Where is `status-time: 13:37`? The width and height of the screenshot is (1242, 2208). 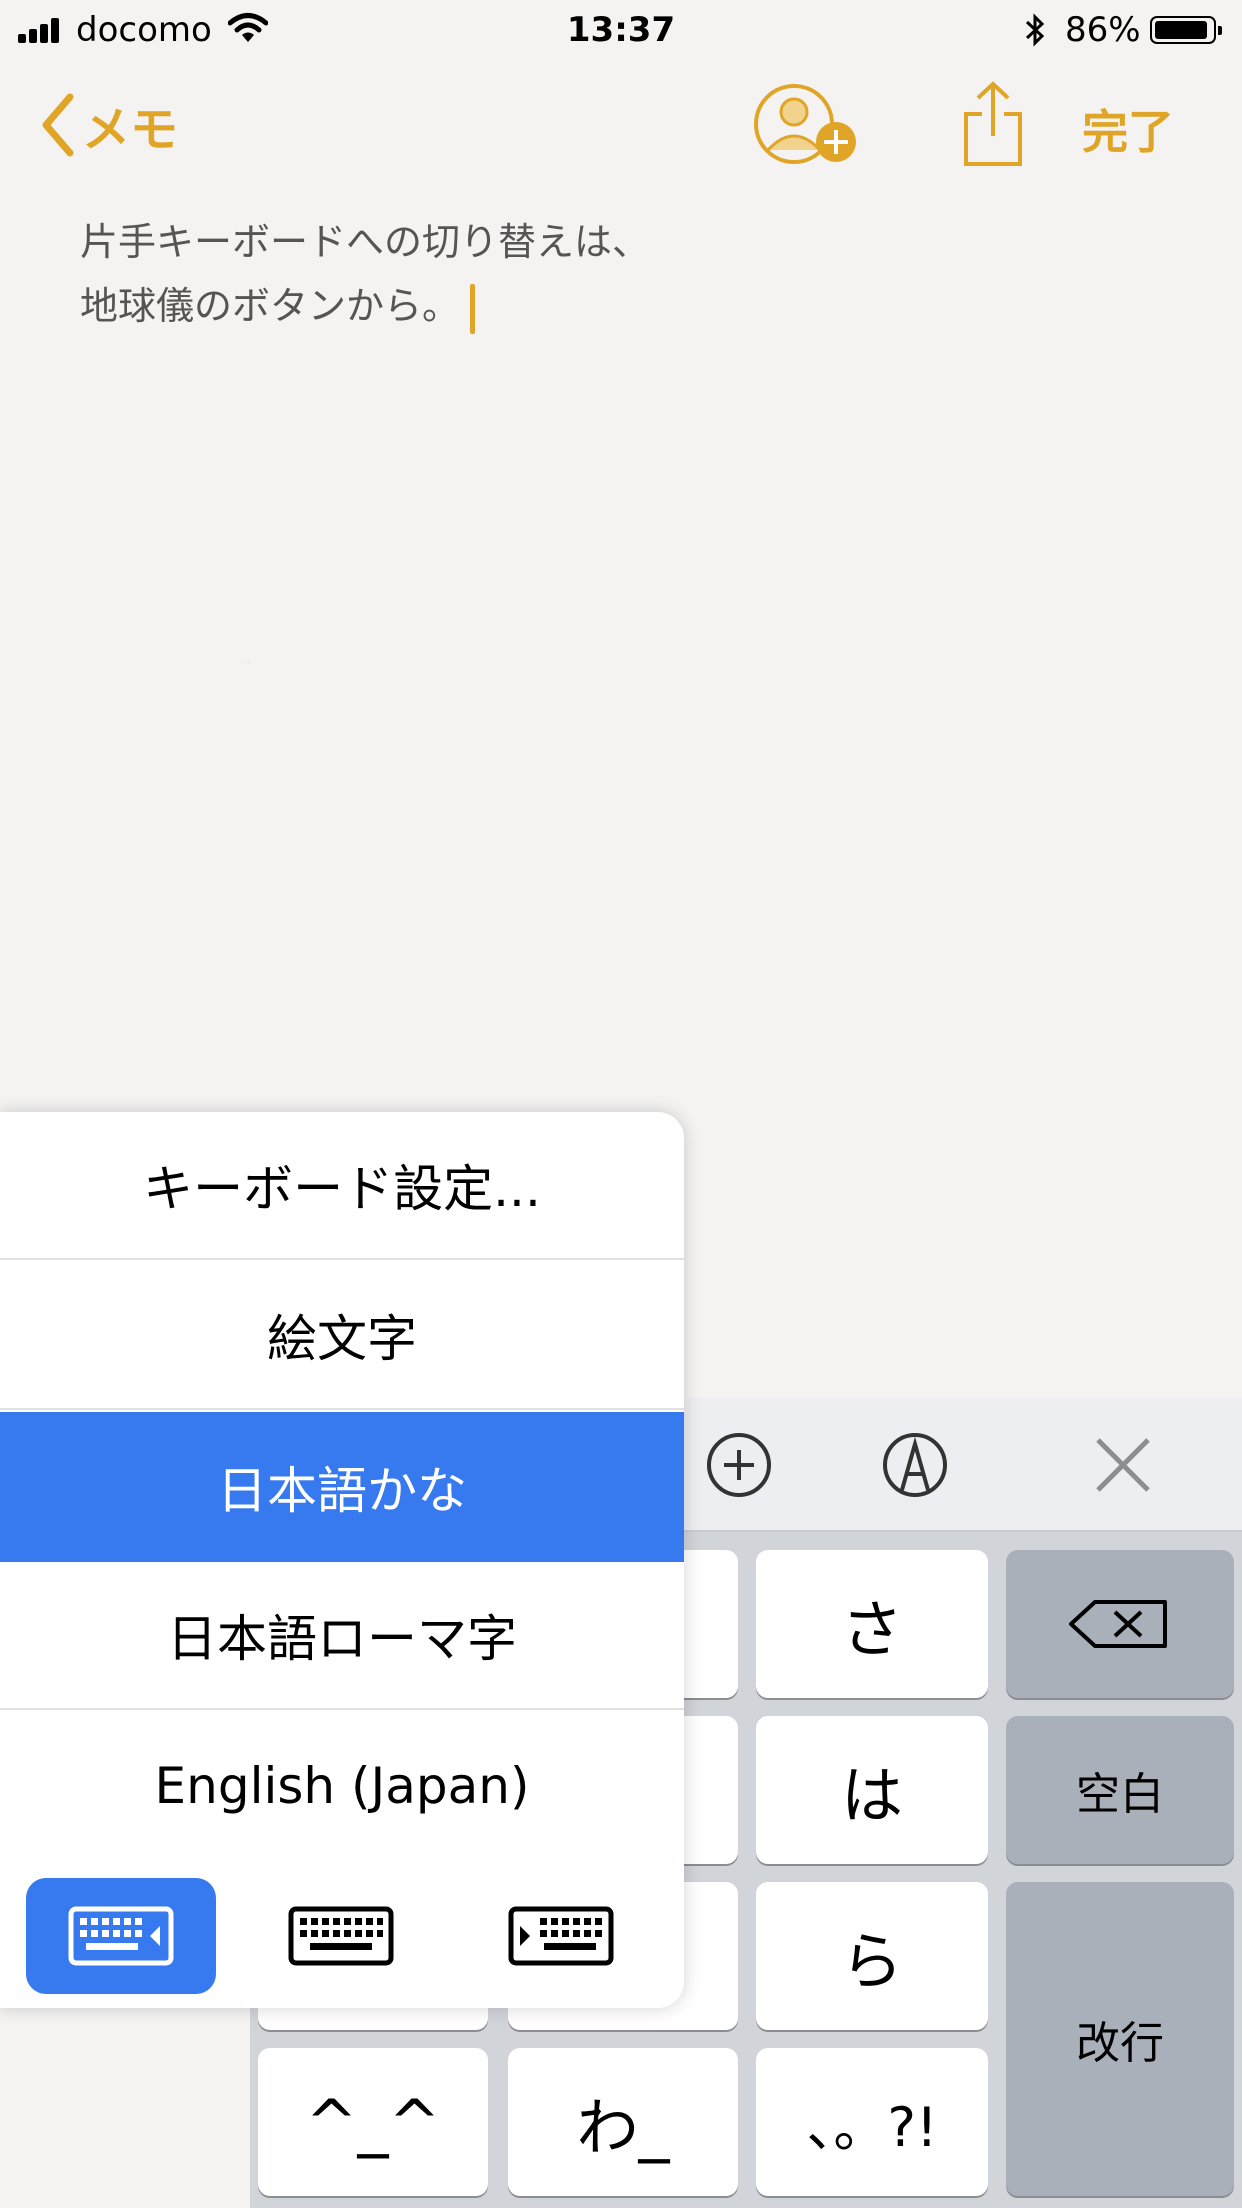 status-time: 13:37 is located at coordinates (621, 30).